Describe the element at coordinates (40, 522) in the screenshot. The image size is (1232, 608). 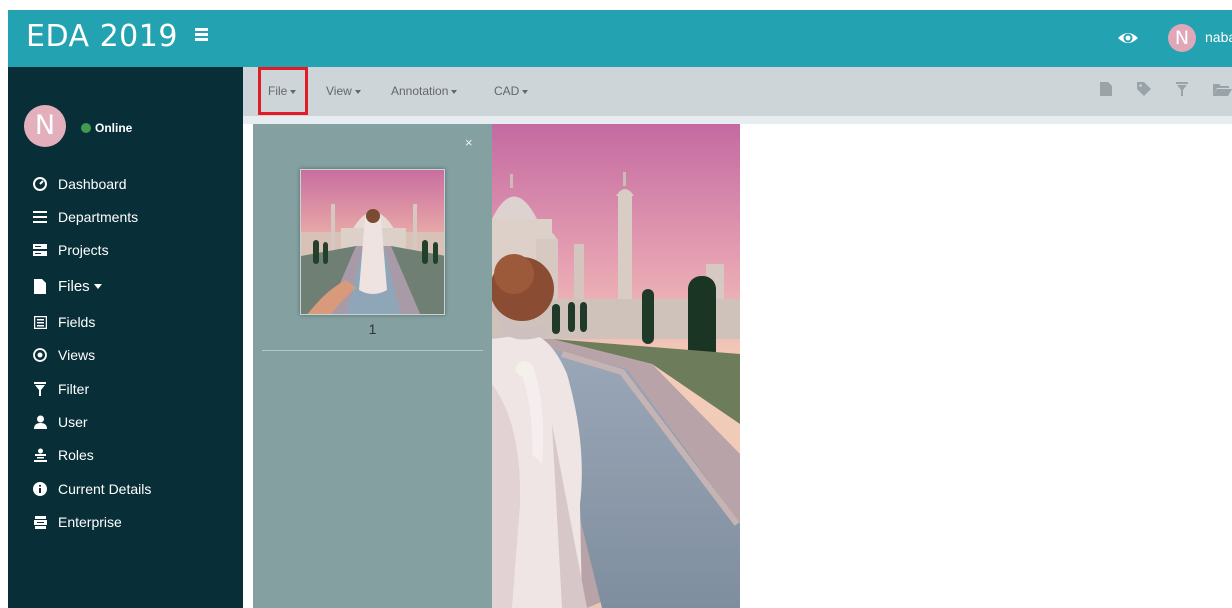
I see `enterprise-icon` at that location.